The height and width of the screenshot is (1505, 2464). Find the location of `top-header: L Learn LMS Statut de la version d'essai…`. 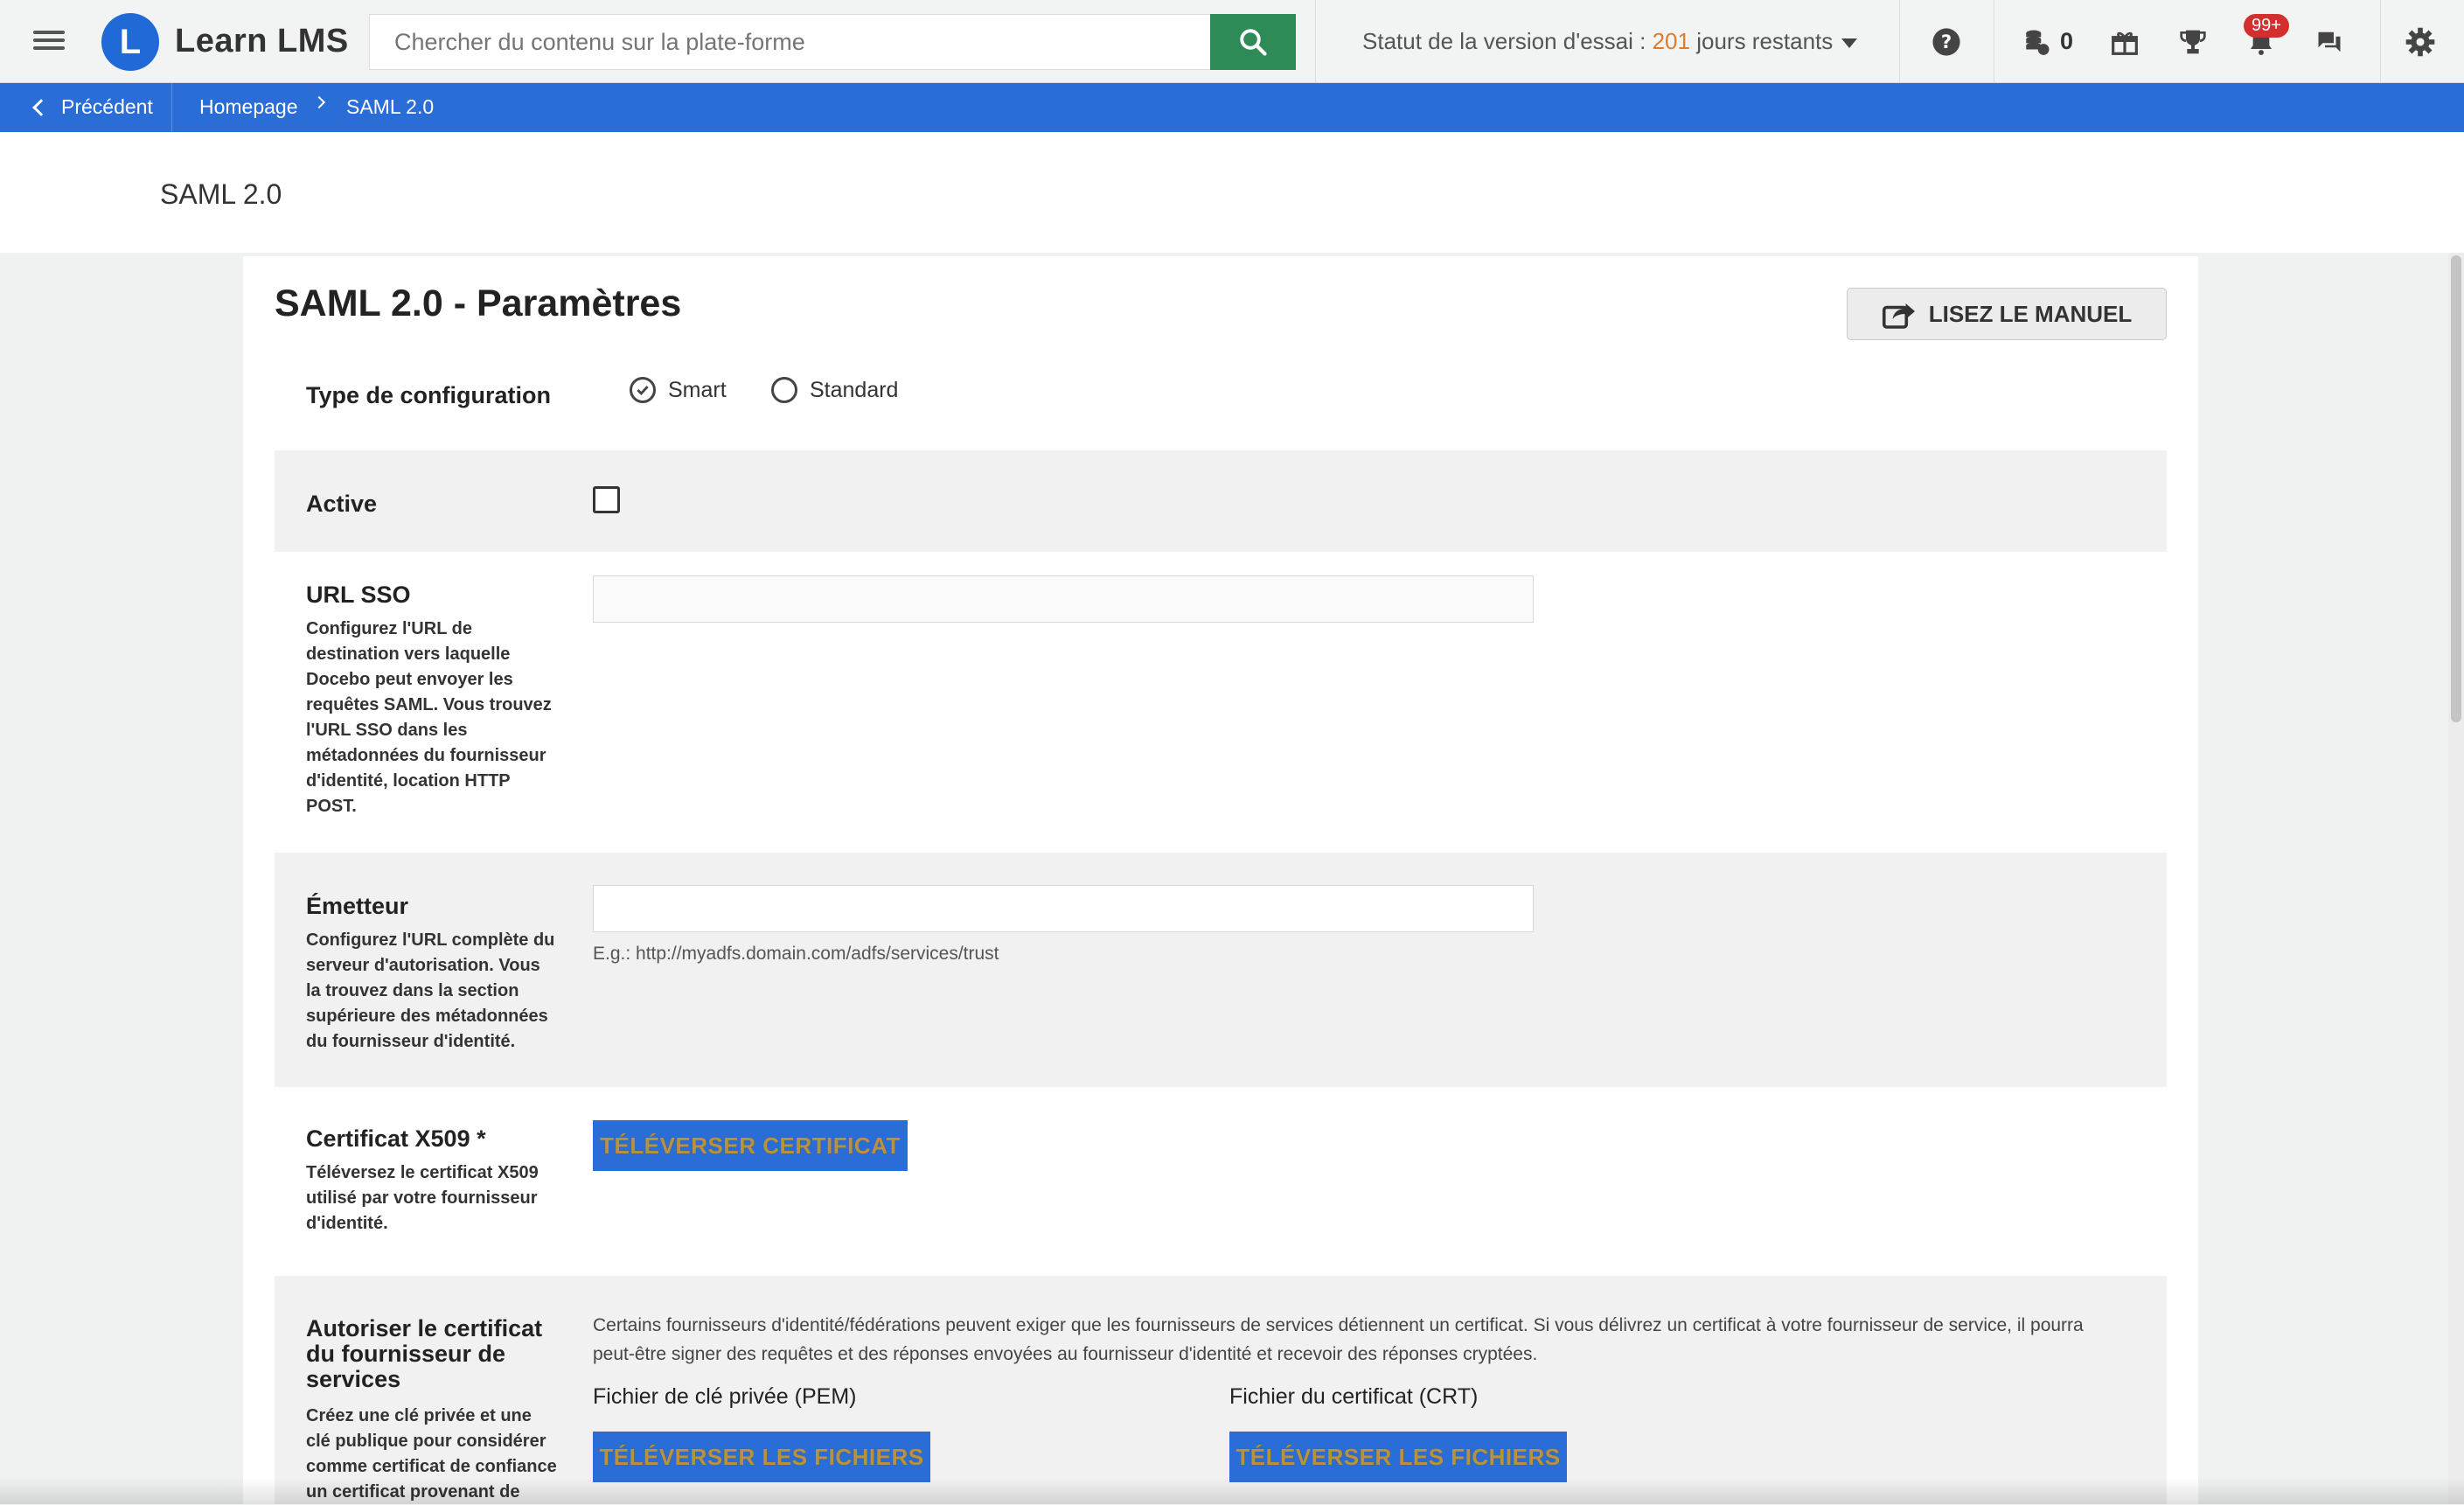

top-header: L Learn LMS Statut de la version d'essai… is located at coordinates (1232, 41).